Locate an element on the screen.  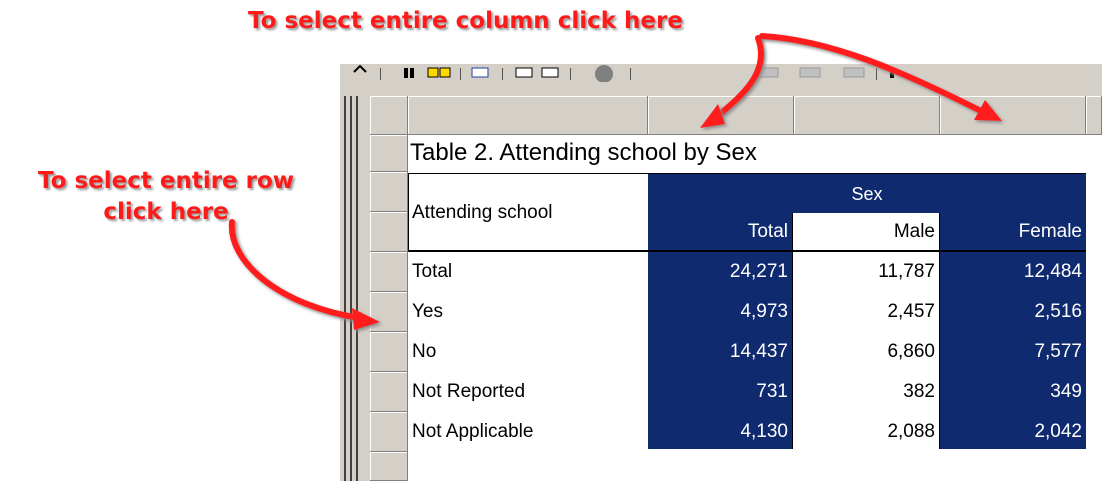
arrow-to-column-b is located at coordinates (737, 79).